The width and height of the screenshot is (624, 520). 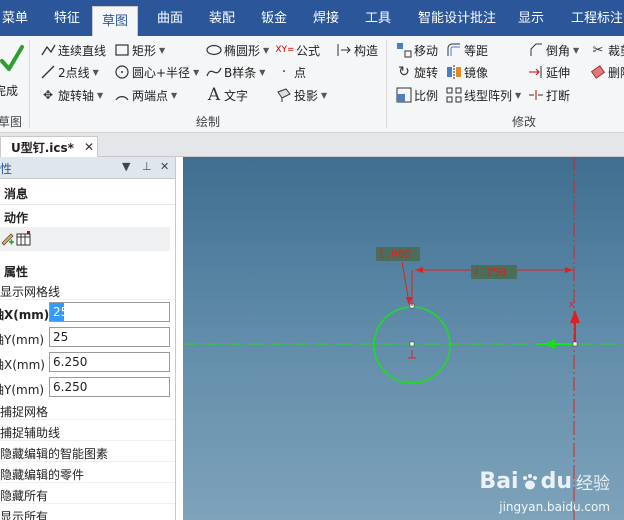 I want to click on chamfer-button: 倒角 ▼, so click(x=553, y=50).